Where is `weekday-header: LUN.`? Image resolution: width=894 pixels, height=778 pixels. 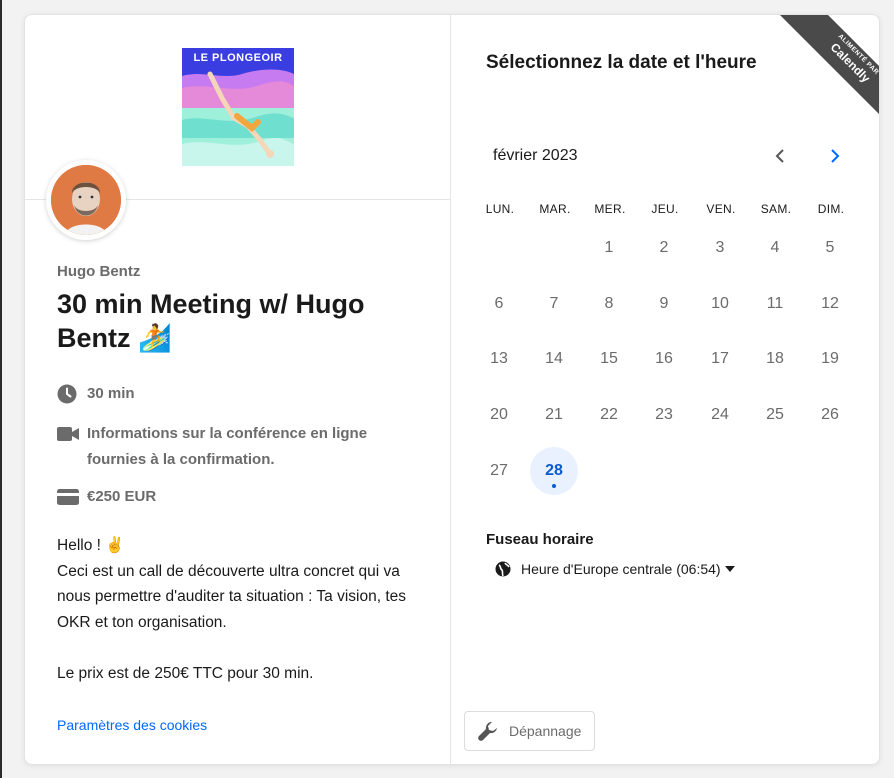
weekday-header: LUN. is located at coordinates (500, 209).